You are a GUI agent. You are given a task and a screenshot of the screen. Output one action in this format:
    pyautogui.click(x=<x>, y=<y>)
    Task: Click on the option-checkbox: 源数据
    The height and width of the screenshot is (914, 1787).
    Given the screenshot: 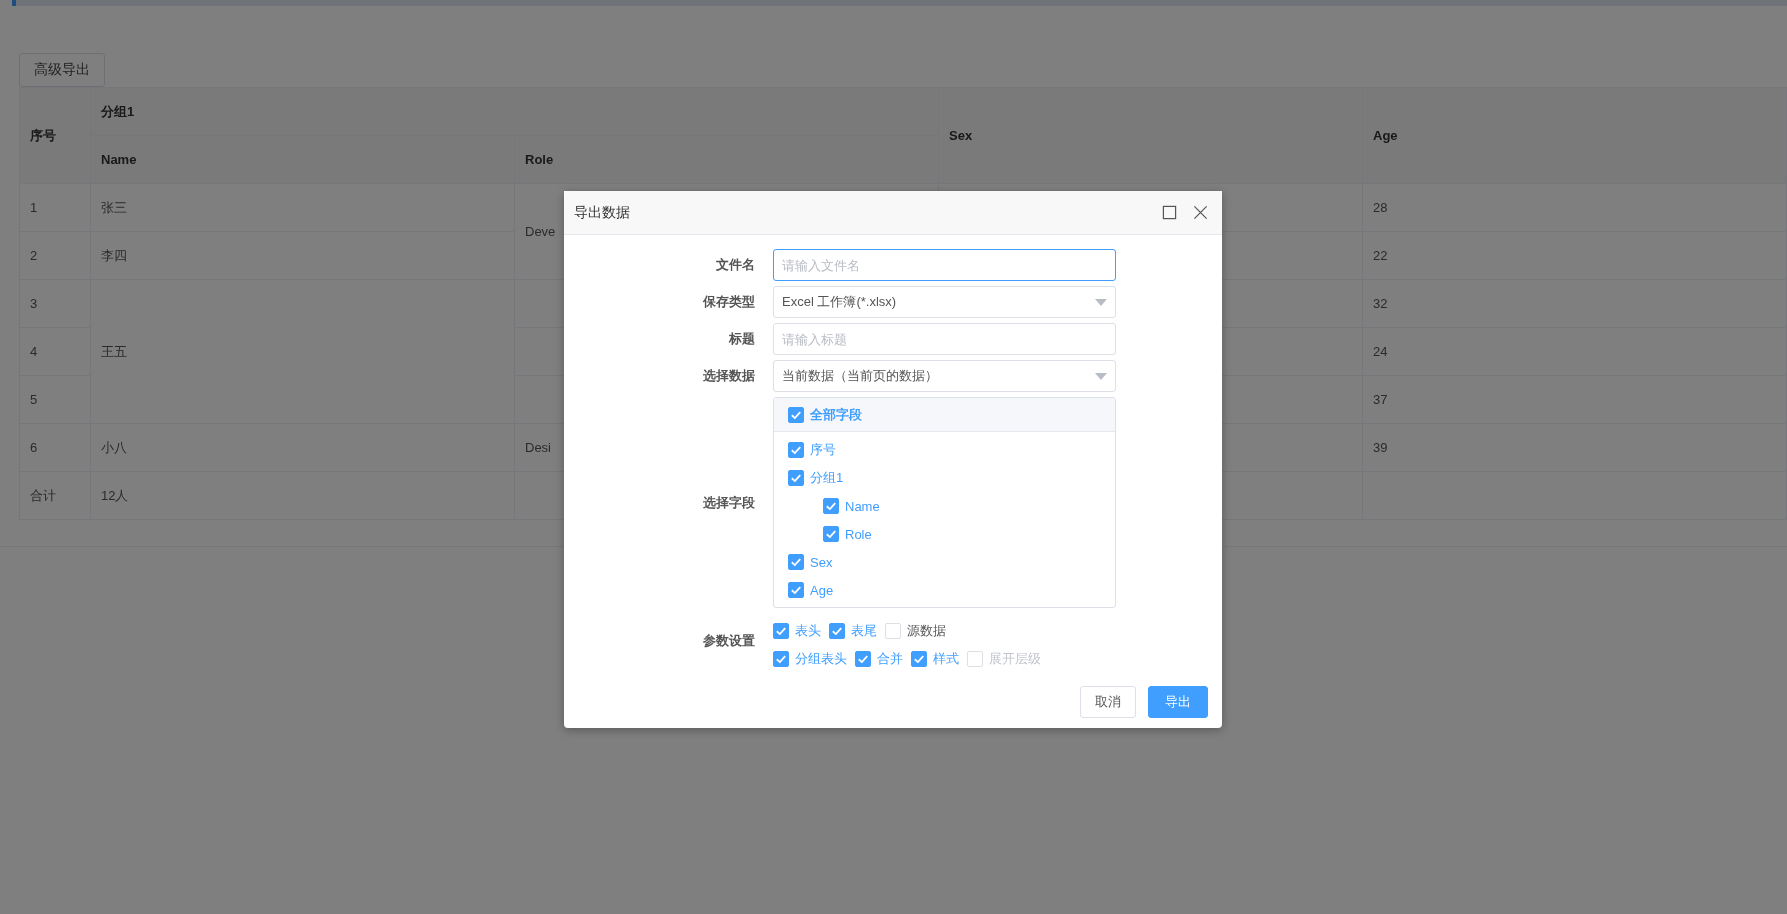 What is the action you would take?
    pyautogui.click(x=915, y=631)
    